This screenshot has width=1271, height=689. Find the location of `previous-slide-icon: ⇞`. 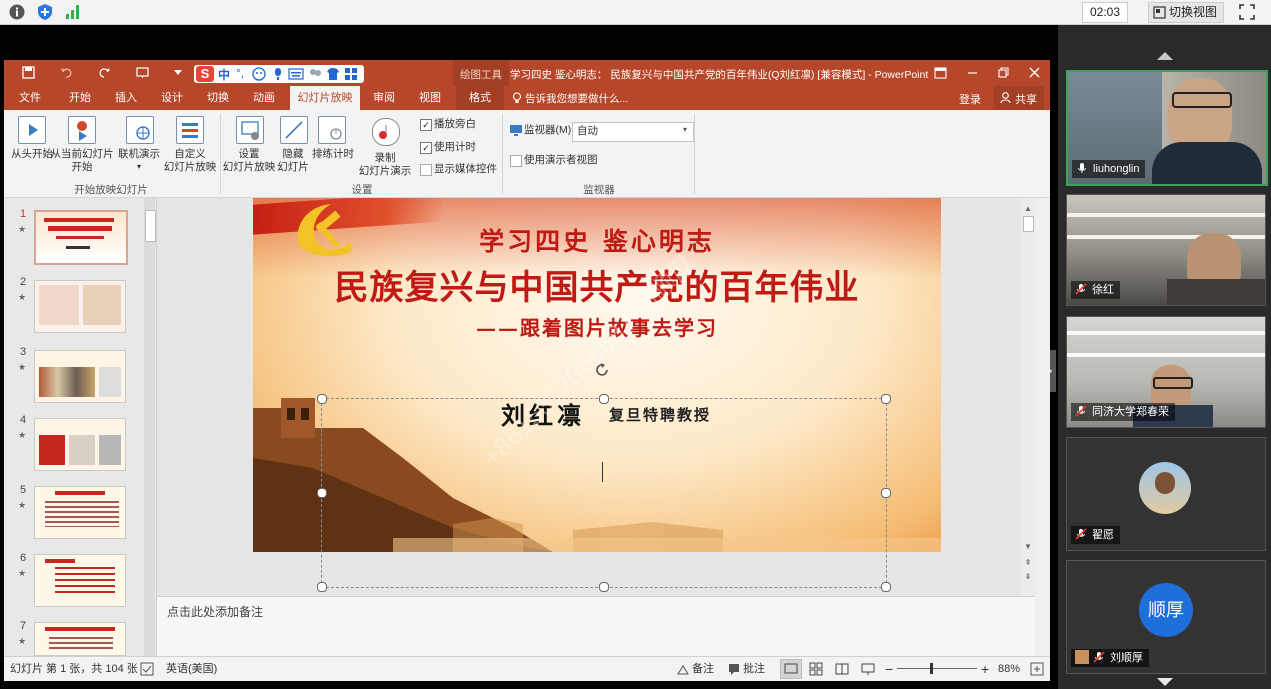

previous-slide-icon: ⇞ is located at coordinates (1028, 563).